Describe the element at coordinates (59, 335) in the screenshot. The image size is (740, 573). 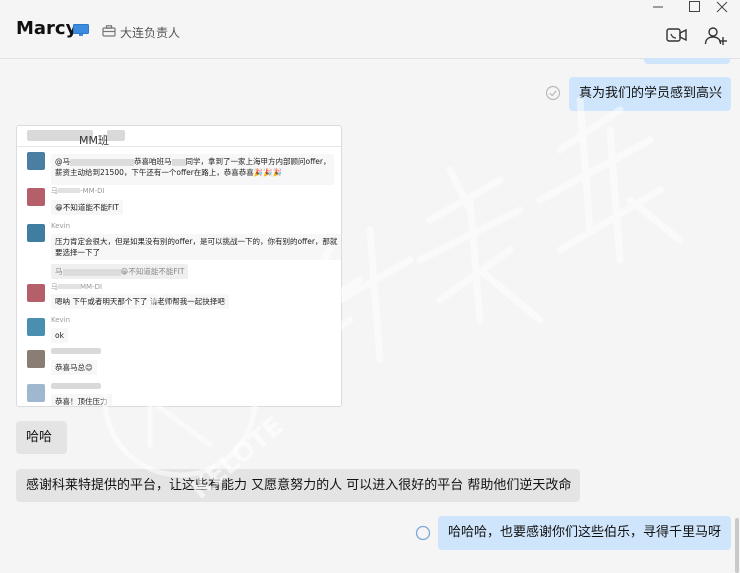
I see `chat-text: ok` at that location.